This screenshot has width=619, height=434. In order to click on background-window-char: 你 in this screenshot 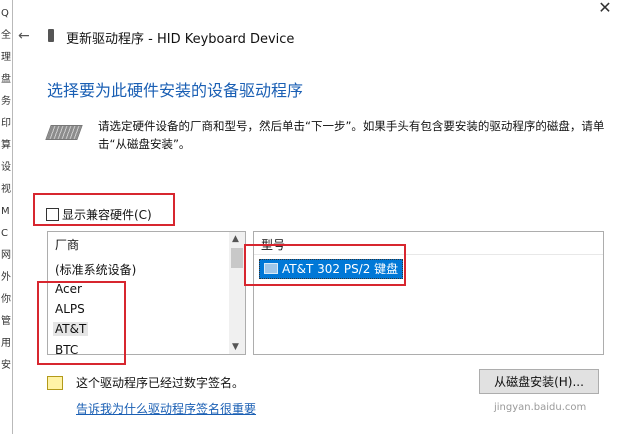, I will do `click(6, 299)`.